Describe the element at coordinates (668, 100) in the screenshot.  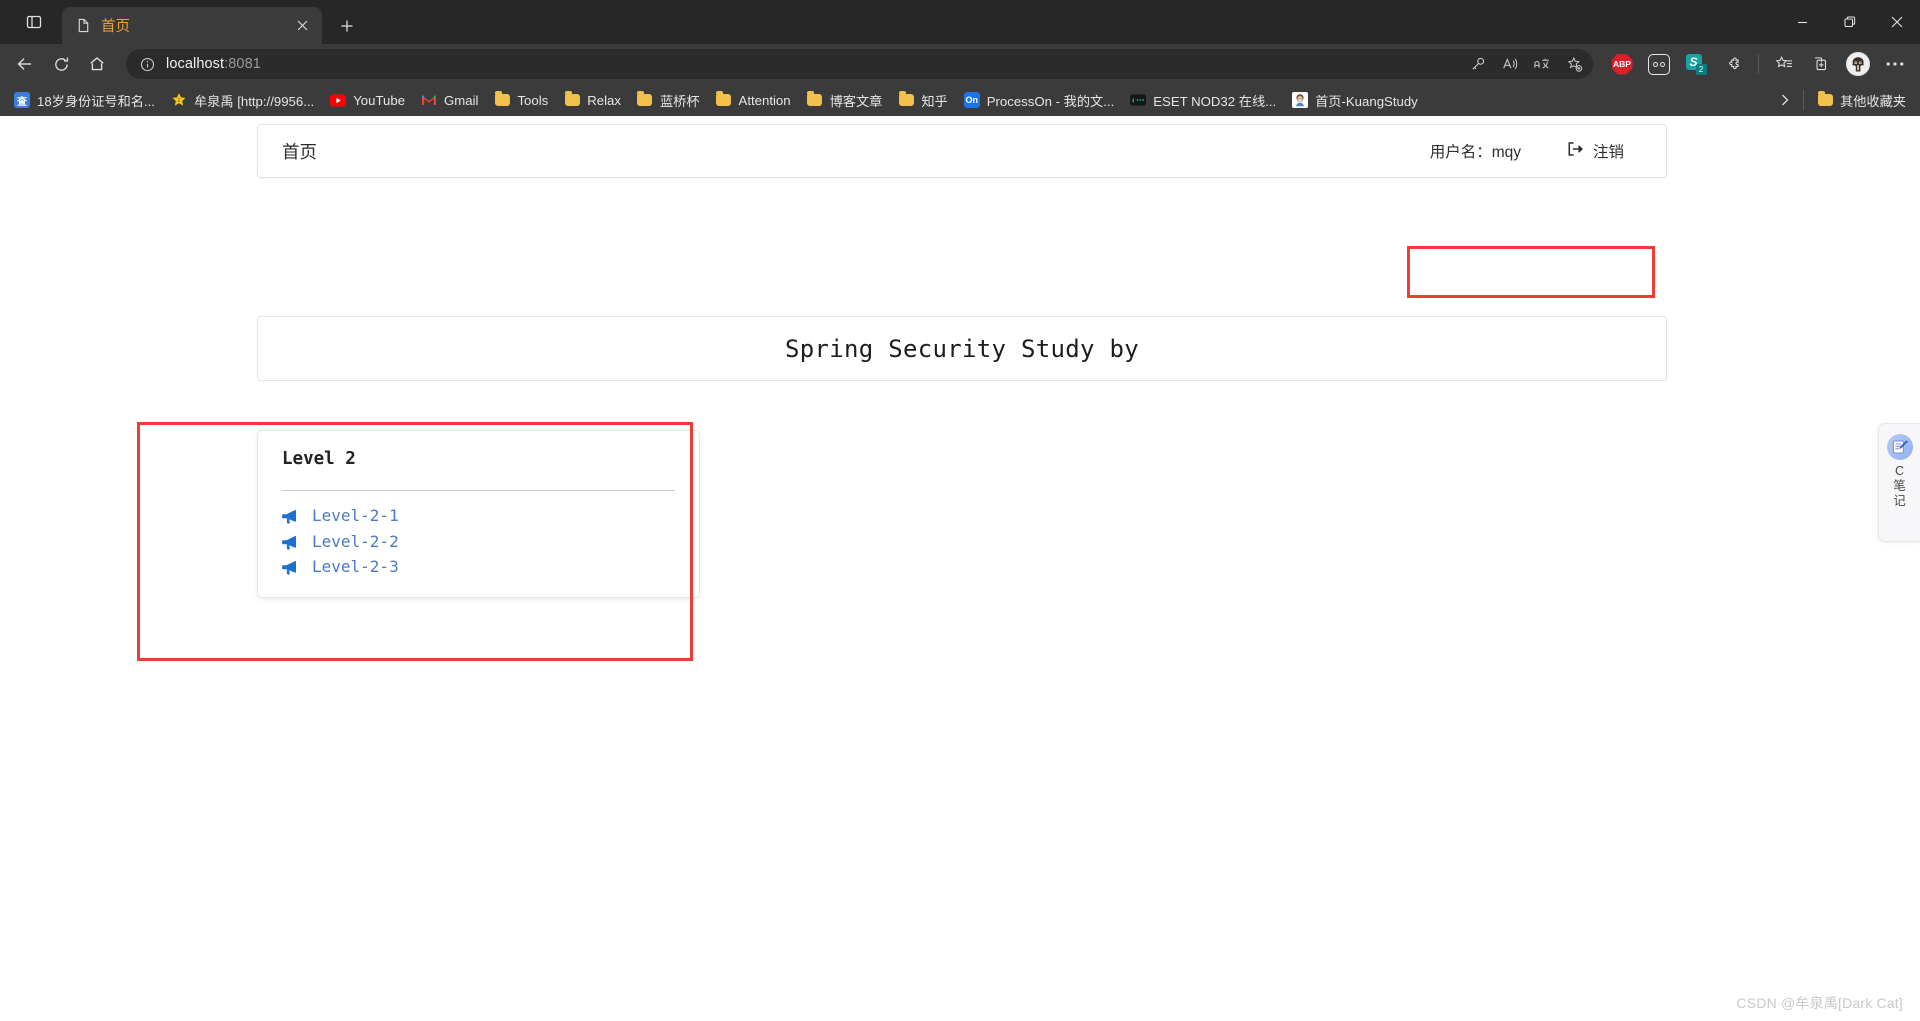
I see `bookmark-item: 蓝桥杯` at that location.